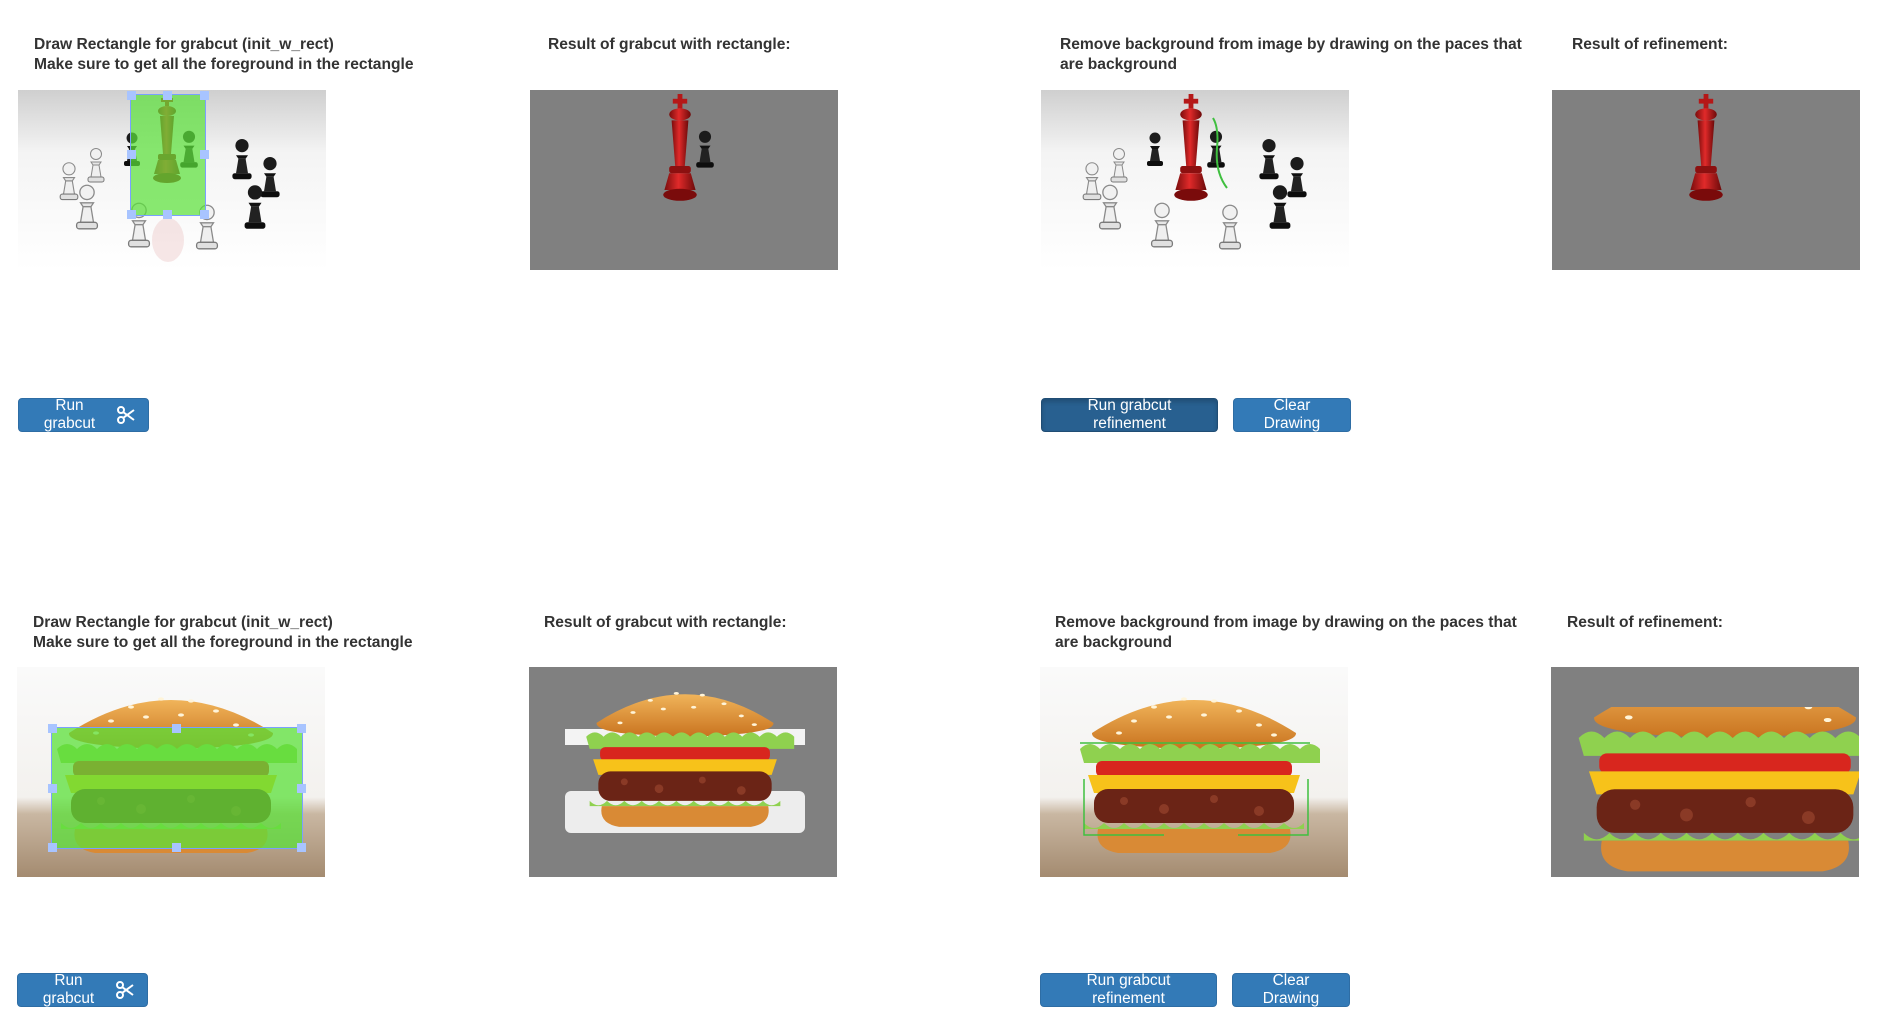  What do you see at coordinates (1708, 777) in the screenshot?
I see `burger-refined` at bounding box center [1708, 777].